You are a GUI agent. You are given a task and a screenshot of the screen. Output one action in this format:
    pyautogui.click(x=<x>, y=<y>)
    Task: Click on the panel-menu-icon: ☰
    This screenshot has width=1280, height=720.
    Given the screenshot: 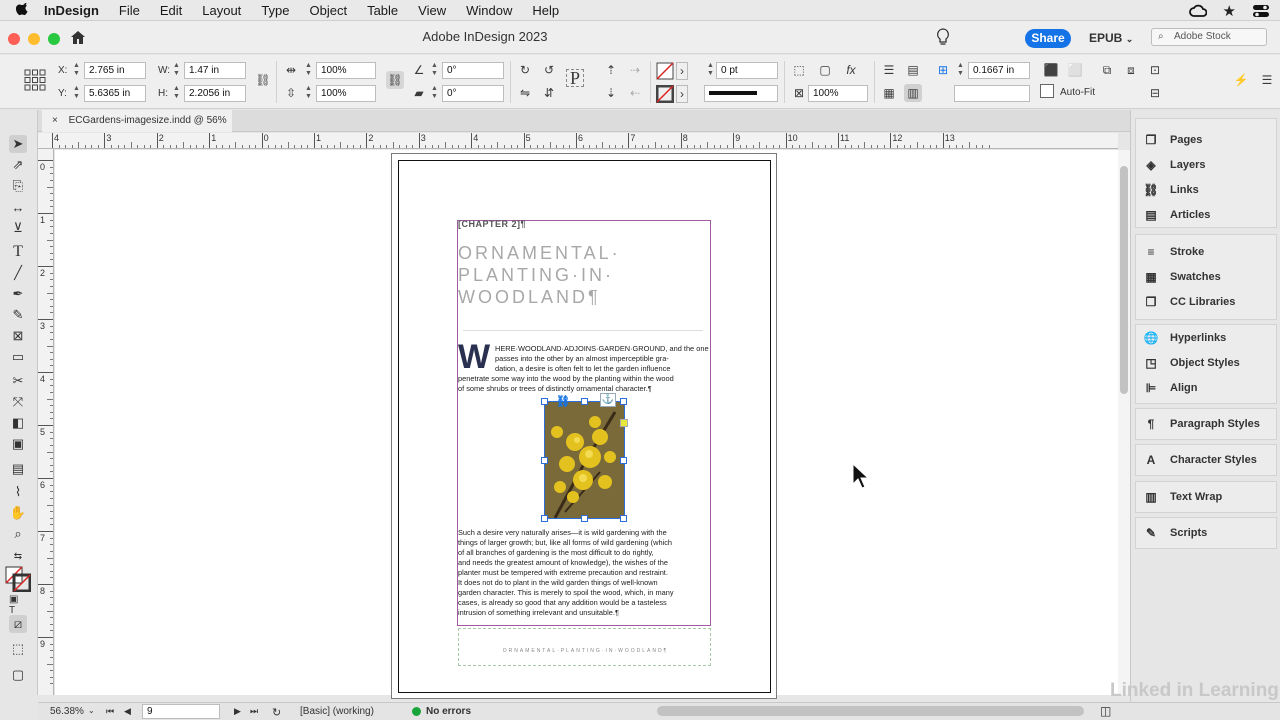 What is the action you would take?
    pyautogui.click(x=1267, y=80)
    